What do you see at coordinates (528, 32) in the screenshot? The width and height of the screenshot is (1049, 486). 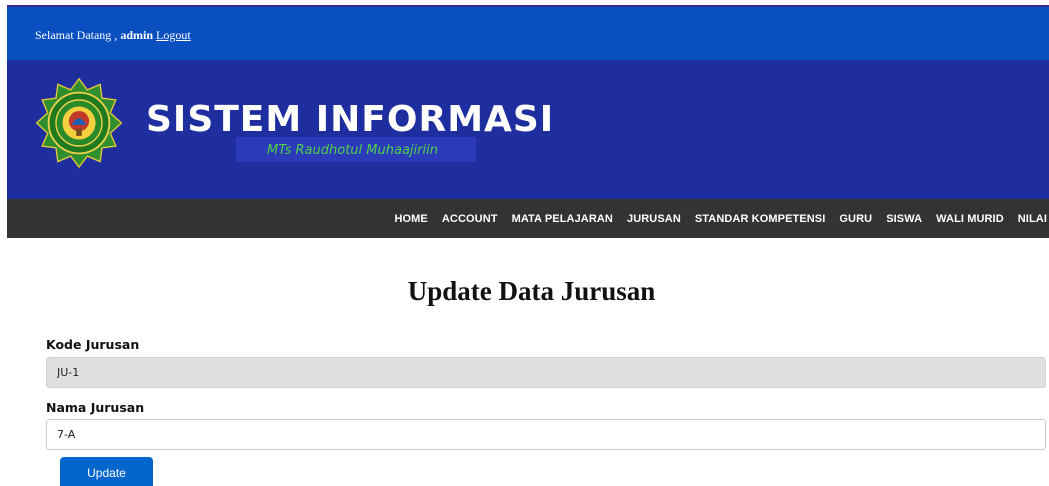 I see `top-bar: Selamat Datang , admin Logout` at bounding box center [528, 32].